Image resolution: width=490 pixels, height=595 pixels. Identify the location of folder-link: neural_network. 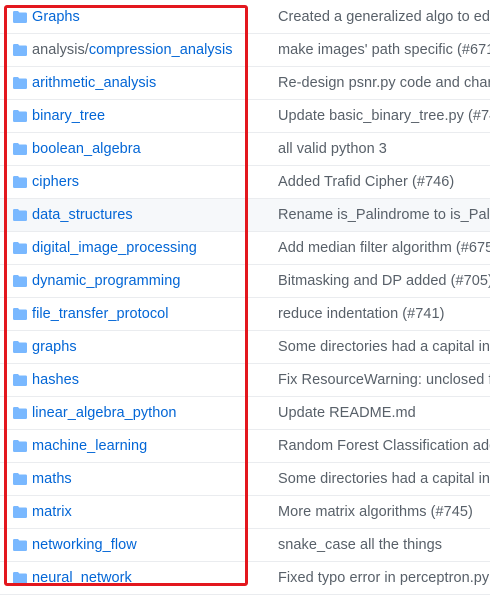
(82, 578).